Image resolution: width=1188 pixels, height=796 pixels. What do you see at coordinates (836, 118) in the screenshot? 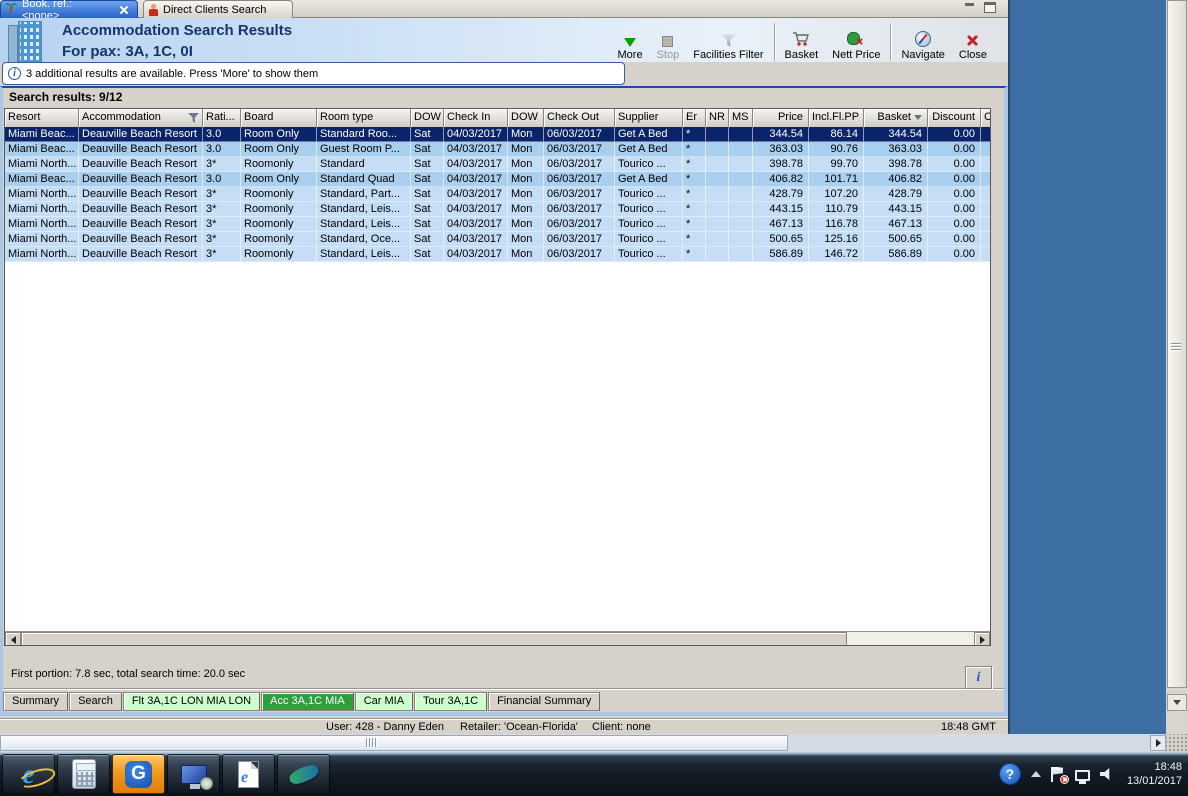
I see `column-header-incl-fl-pp: Incl.Fl.PP` at bounding box center [836, 118].